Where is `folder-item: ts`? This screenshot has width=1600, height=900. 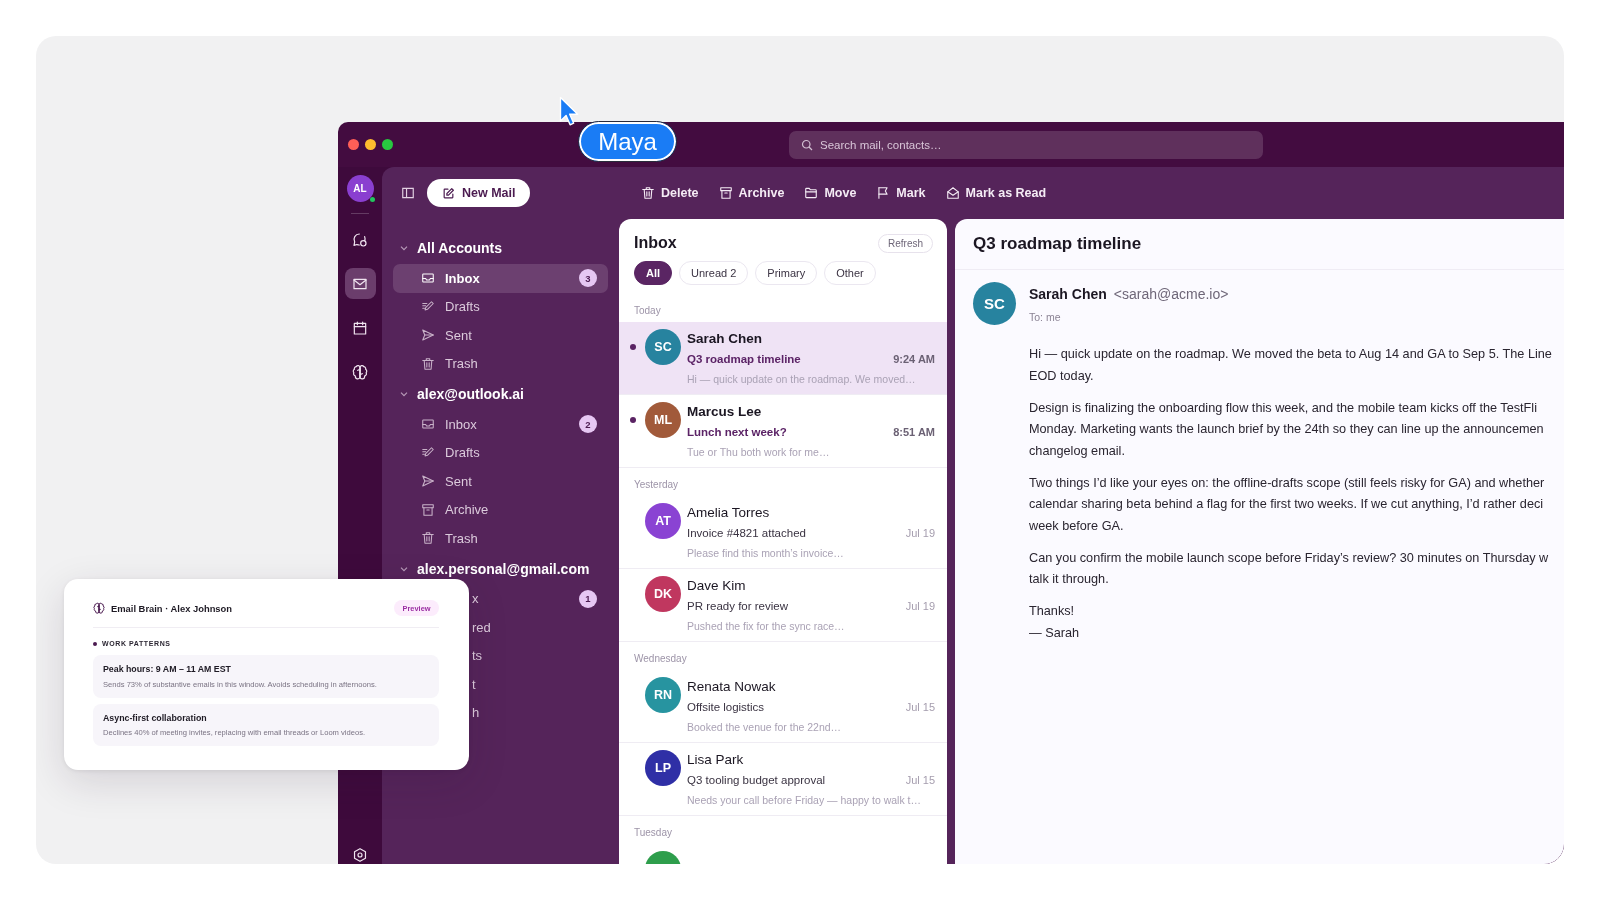
folder-item: ts is located at coordinates (539, 655).